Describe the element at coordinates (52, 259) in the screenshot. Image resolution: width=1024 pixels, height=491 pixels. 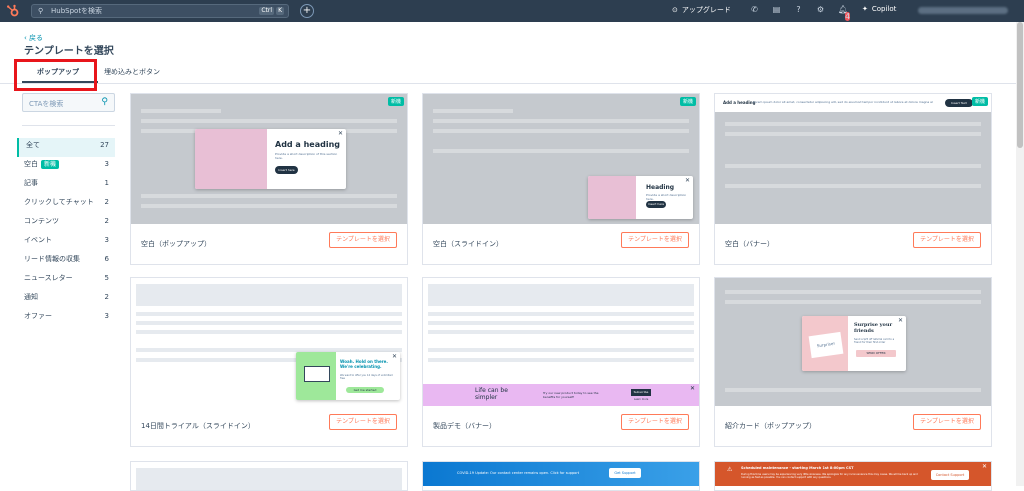
I see `category-label: リード情報の収集` at that location.